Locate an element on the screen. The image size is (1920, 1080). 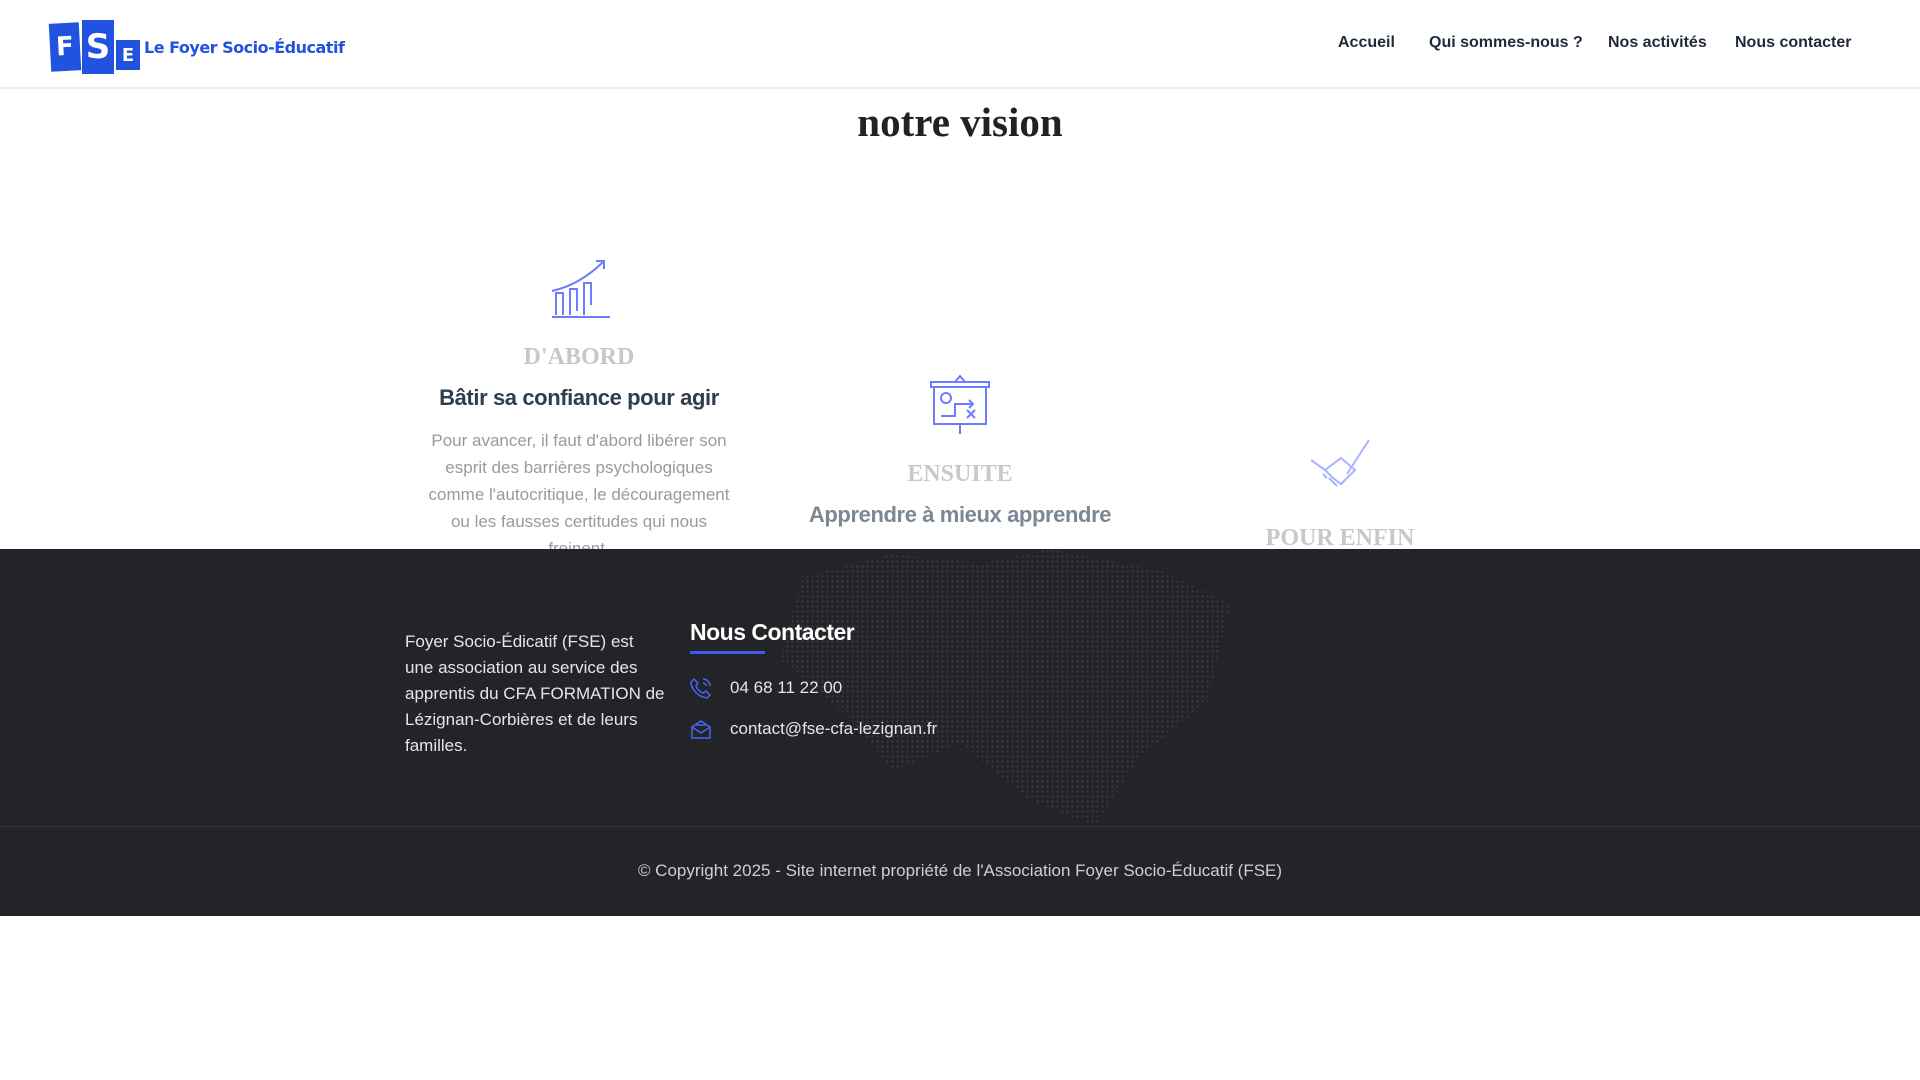
growth-chart-icon is located at coordinates (580, 289).